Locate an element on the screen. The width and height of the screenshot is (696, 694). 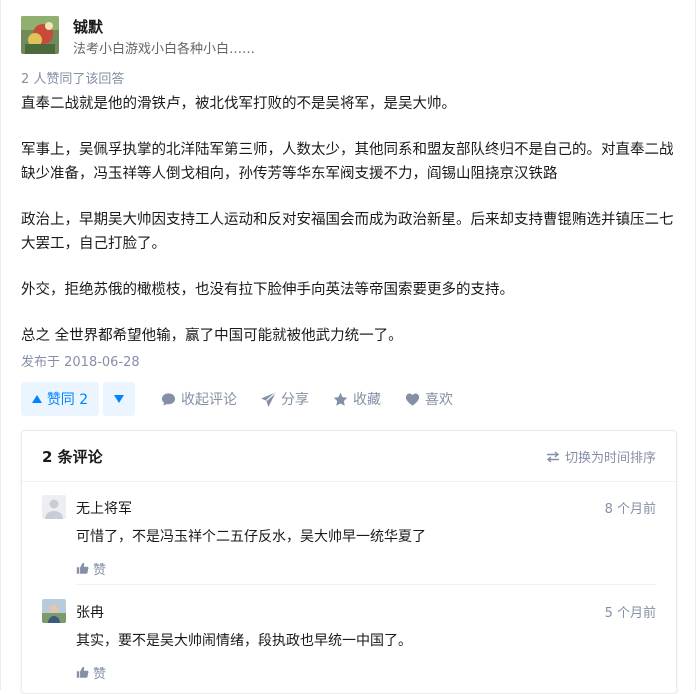
paper-plane-icon is located at coordinates (268, 399).